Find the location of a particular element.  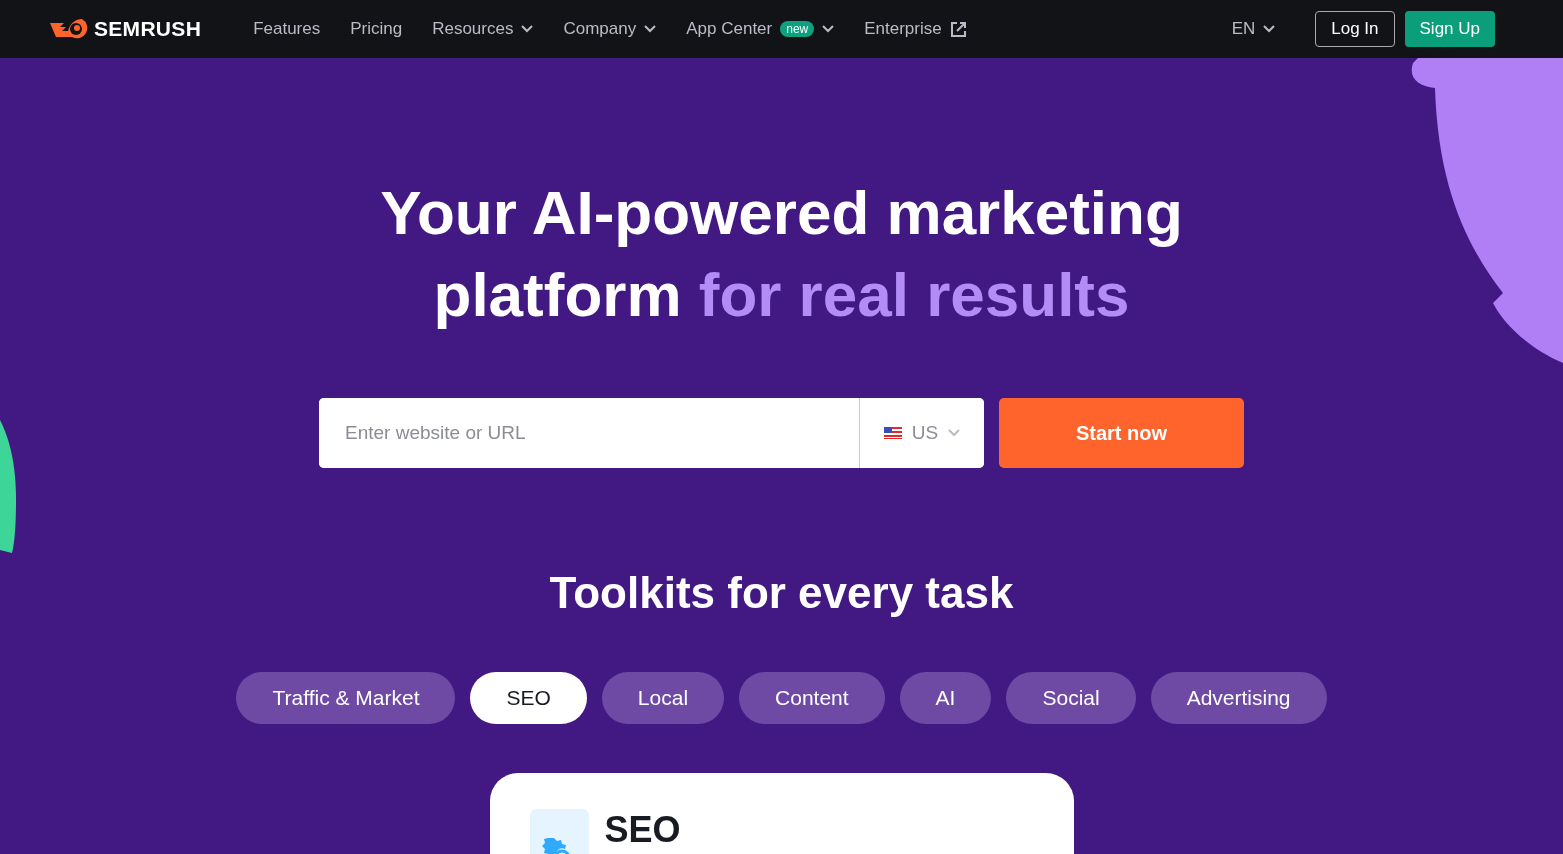

toolkit-tab: Traffic & Market is located at coordinates (346, 698).